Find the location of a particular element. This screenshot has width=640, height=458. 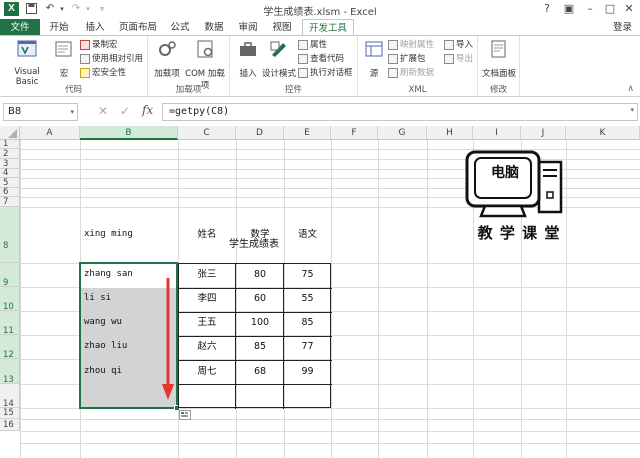

table-cell: 75 is located at coordinates (307, 275).